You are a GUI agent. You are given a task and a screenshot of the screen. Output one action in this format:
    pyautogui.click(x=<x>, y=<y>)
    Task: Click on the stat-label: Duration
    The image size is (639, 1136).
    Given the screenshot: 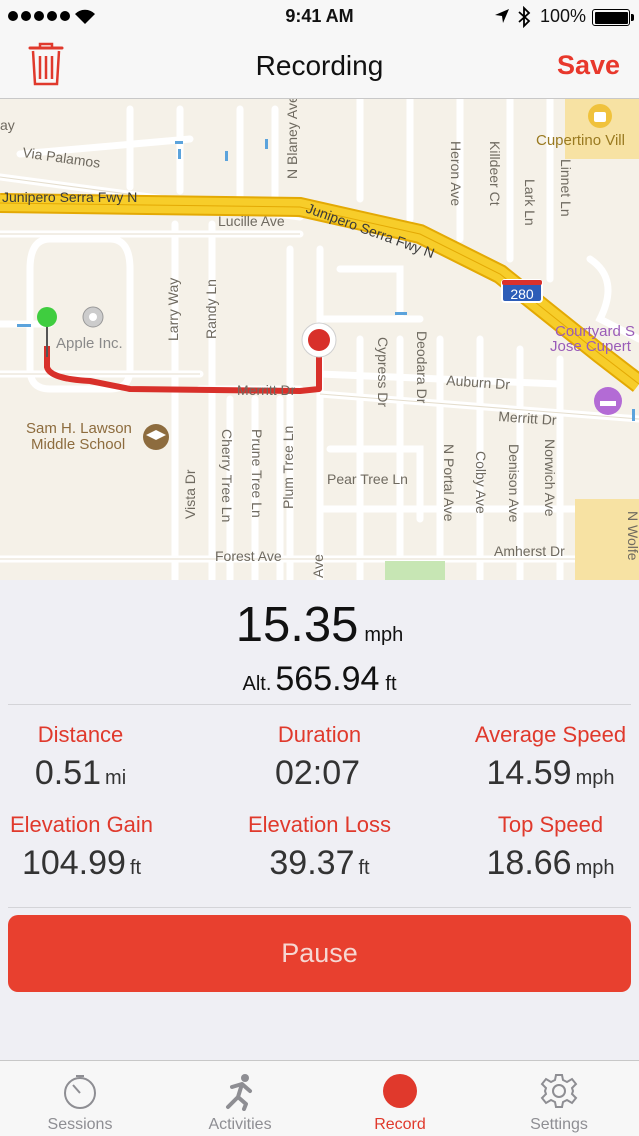 What is the action you would take?
    pyautogui.click(x=319, y=734)
    